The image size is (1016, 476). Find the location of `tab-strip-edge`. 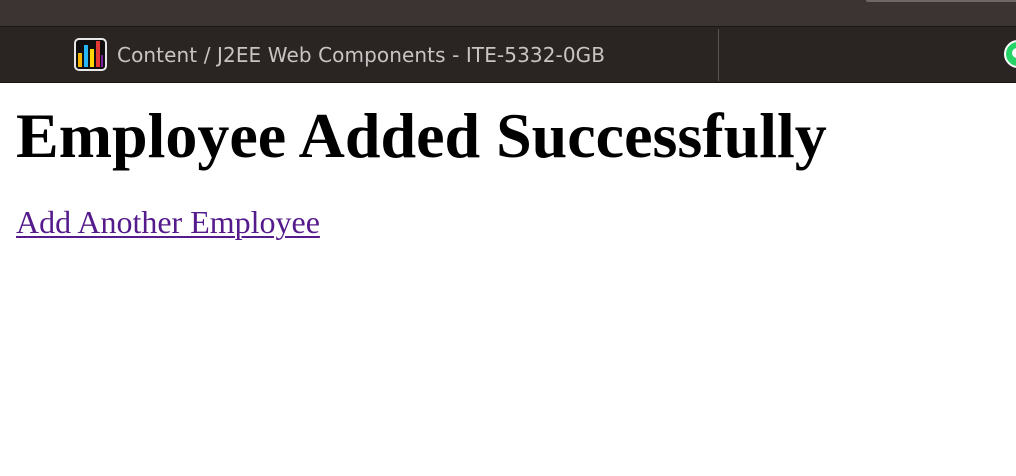

tab-strip-edge is located at coordinates (941, 1).